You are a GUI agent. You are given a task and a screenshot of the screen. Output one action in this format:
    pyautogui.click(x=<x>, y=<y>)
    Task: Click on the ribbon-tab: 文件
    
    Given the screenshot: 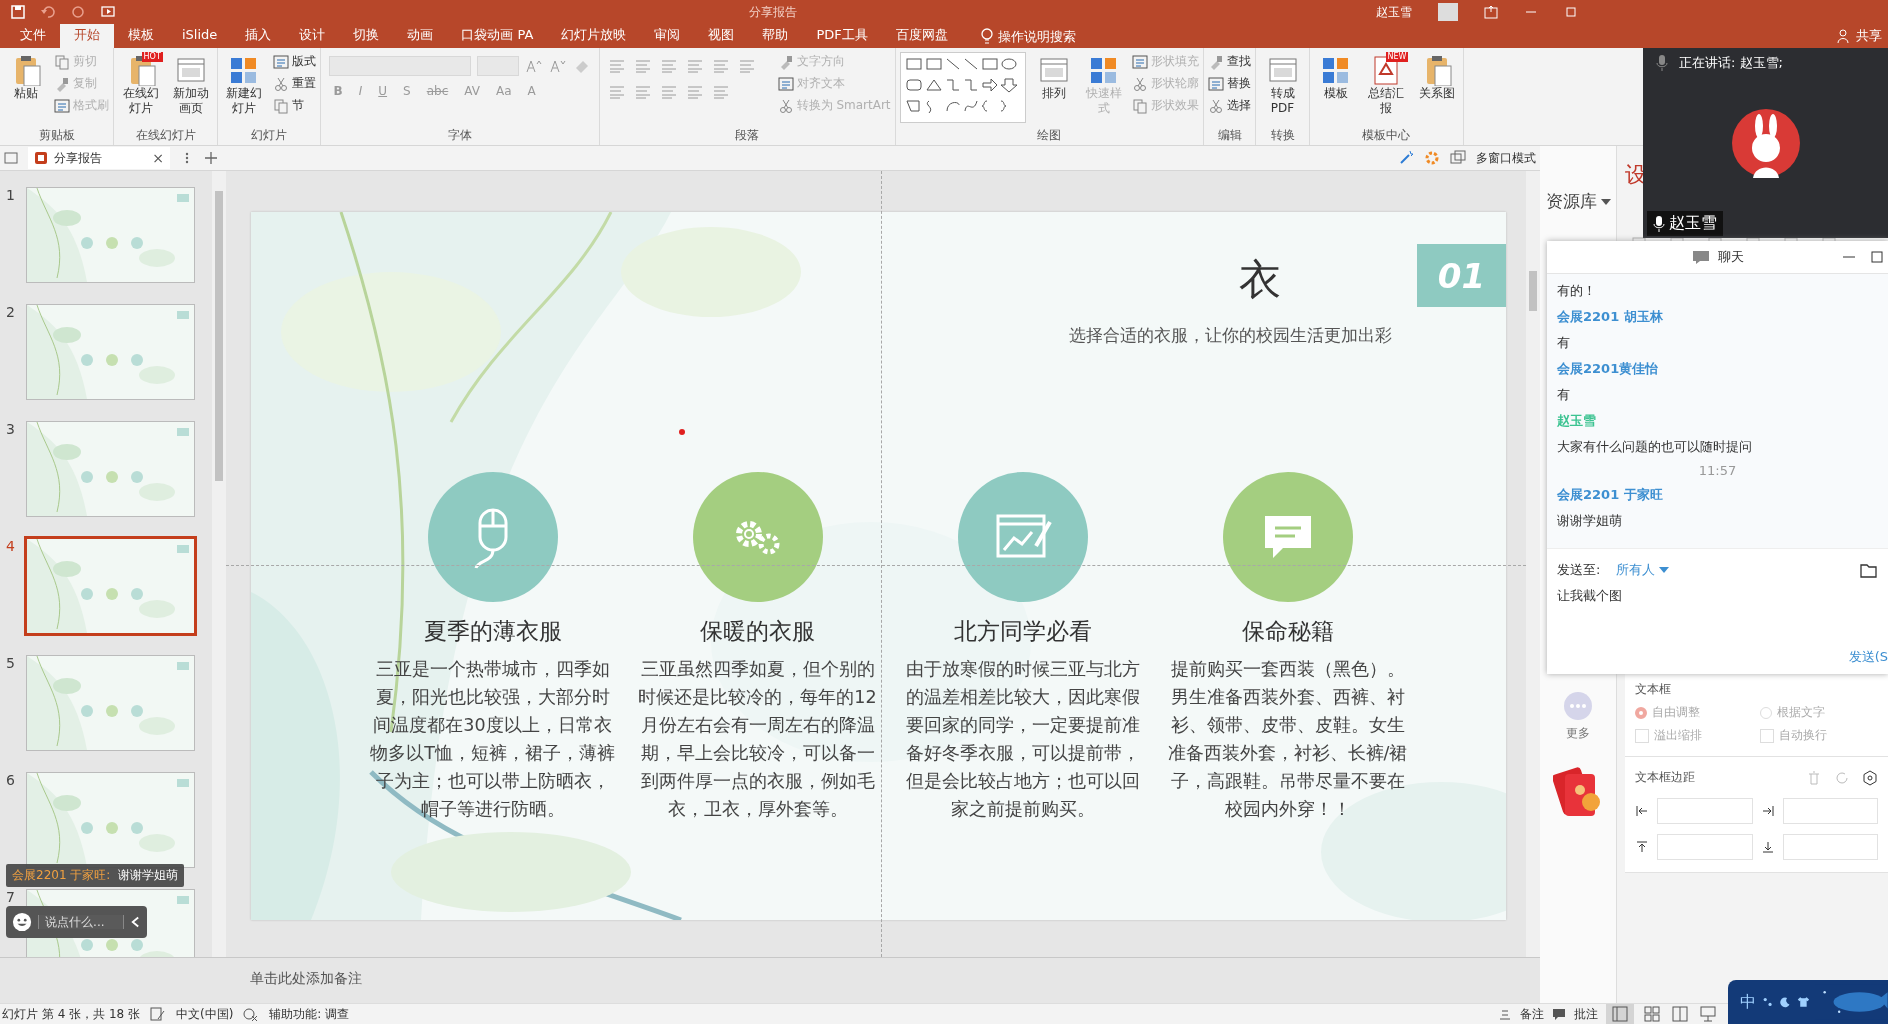 What is the action you would take?
    pyautogui.click(x=33, y=36)
    